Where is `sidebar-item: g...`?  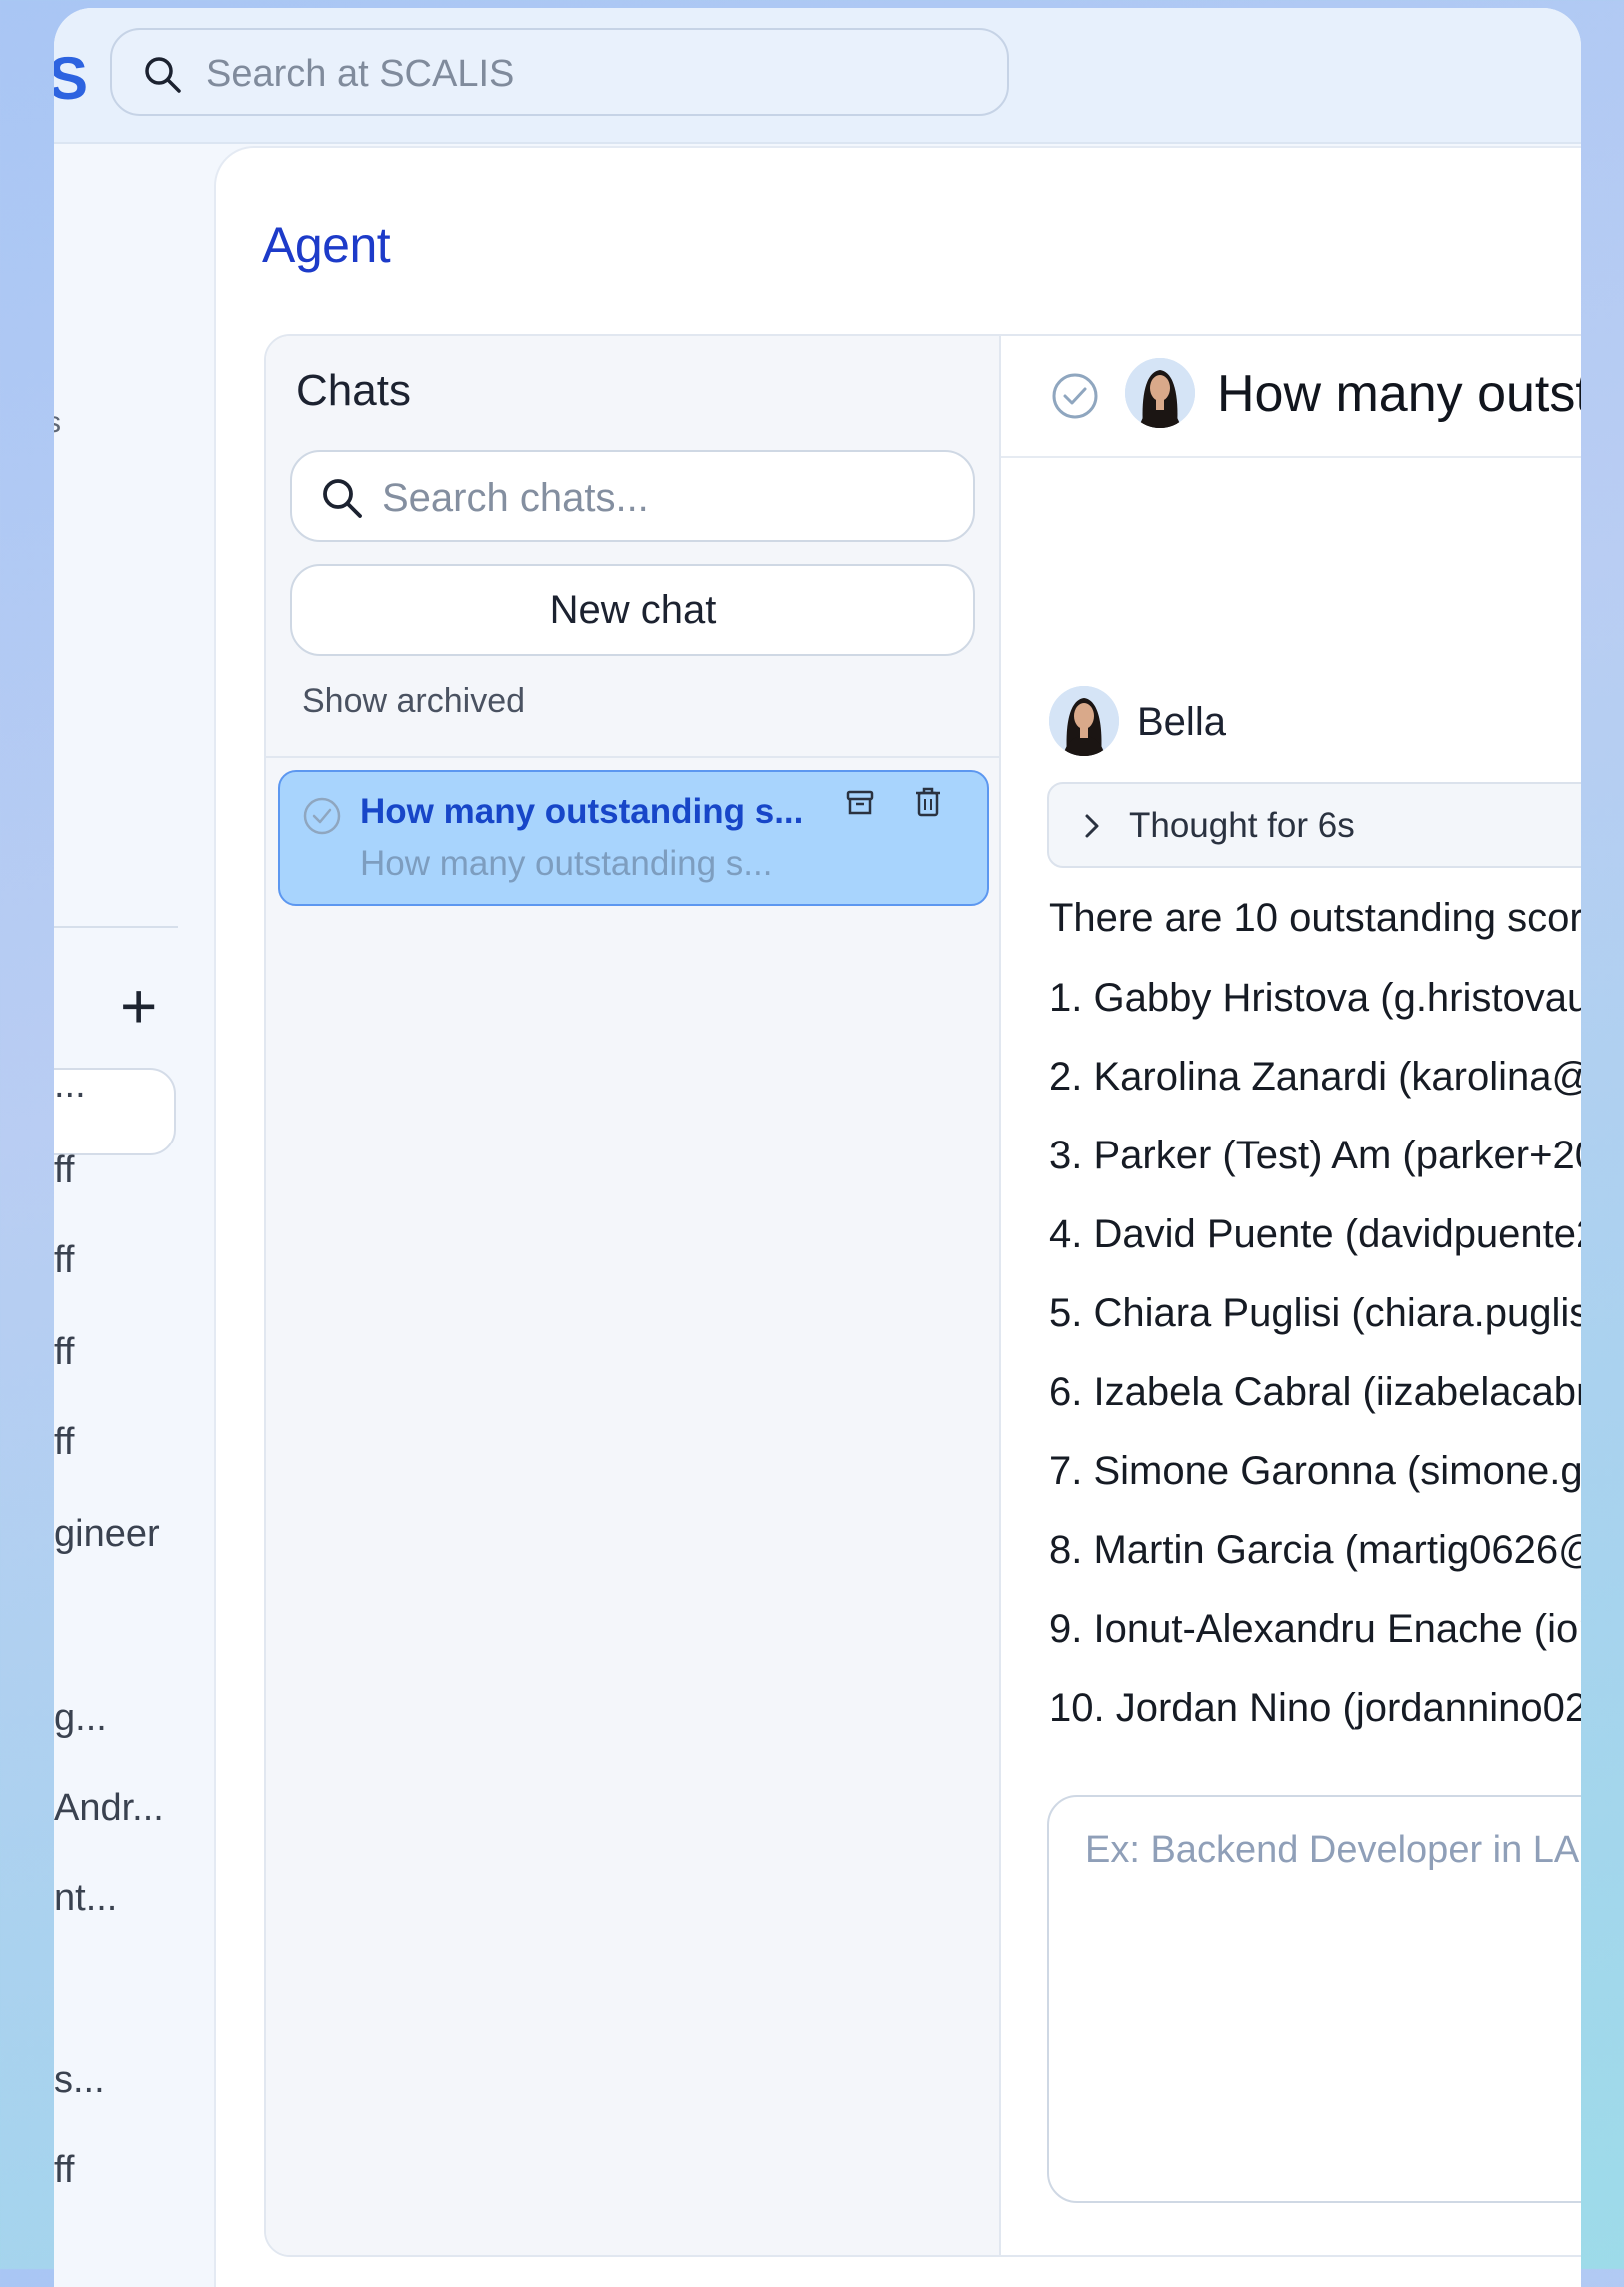 sidebar-item: g... is located at coordinates (80, 1718).